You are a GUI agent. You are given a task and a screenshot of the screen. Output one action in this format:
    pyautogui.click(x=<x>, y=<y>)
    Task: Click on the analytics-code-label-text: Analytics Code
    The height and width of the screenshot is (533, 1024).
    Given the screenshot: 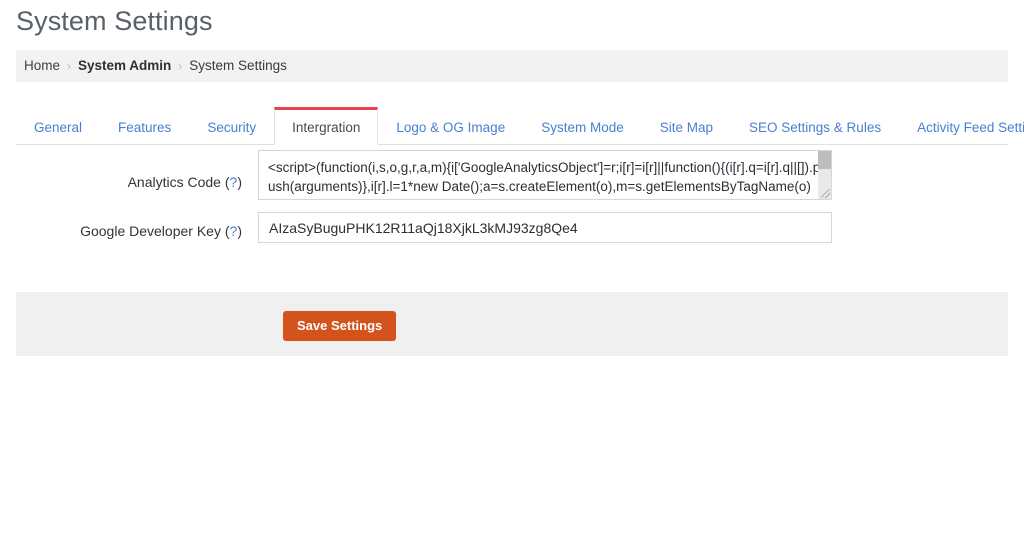 What is the action you would take?
    pyautogui.click(x=174, y=182)
    